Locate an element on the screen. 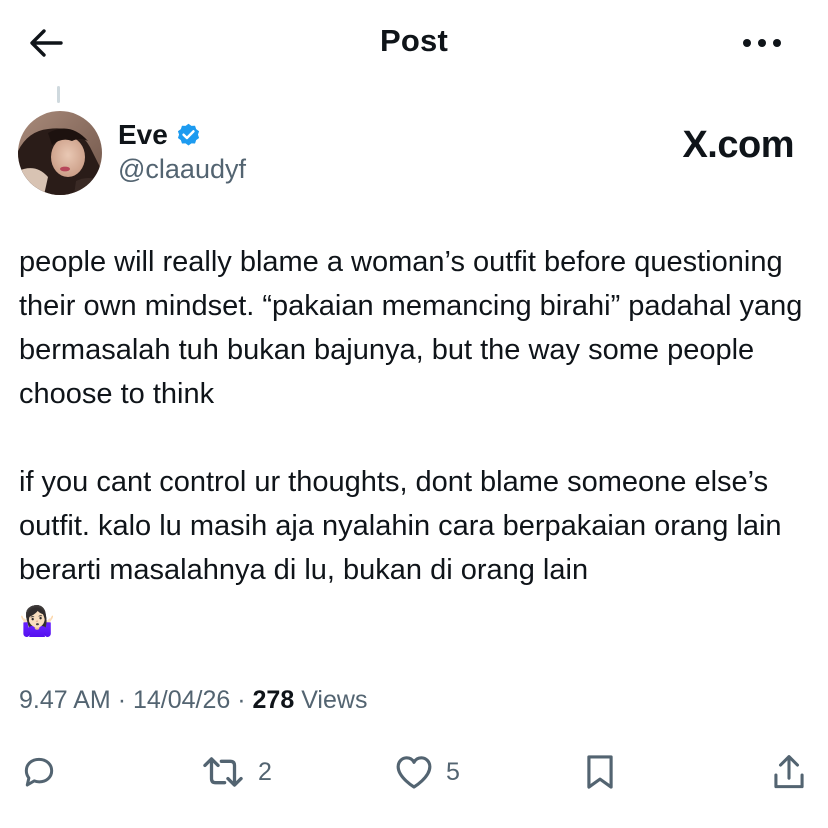  bookmark-button is located at coordinates (600, 772).